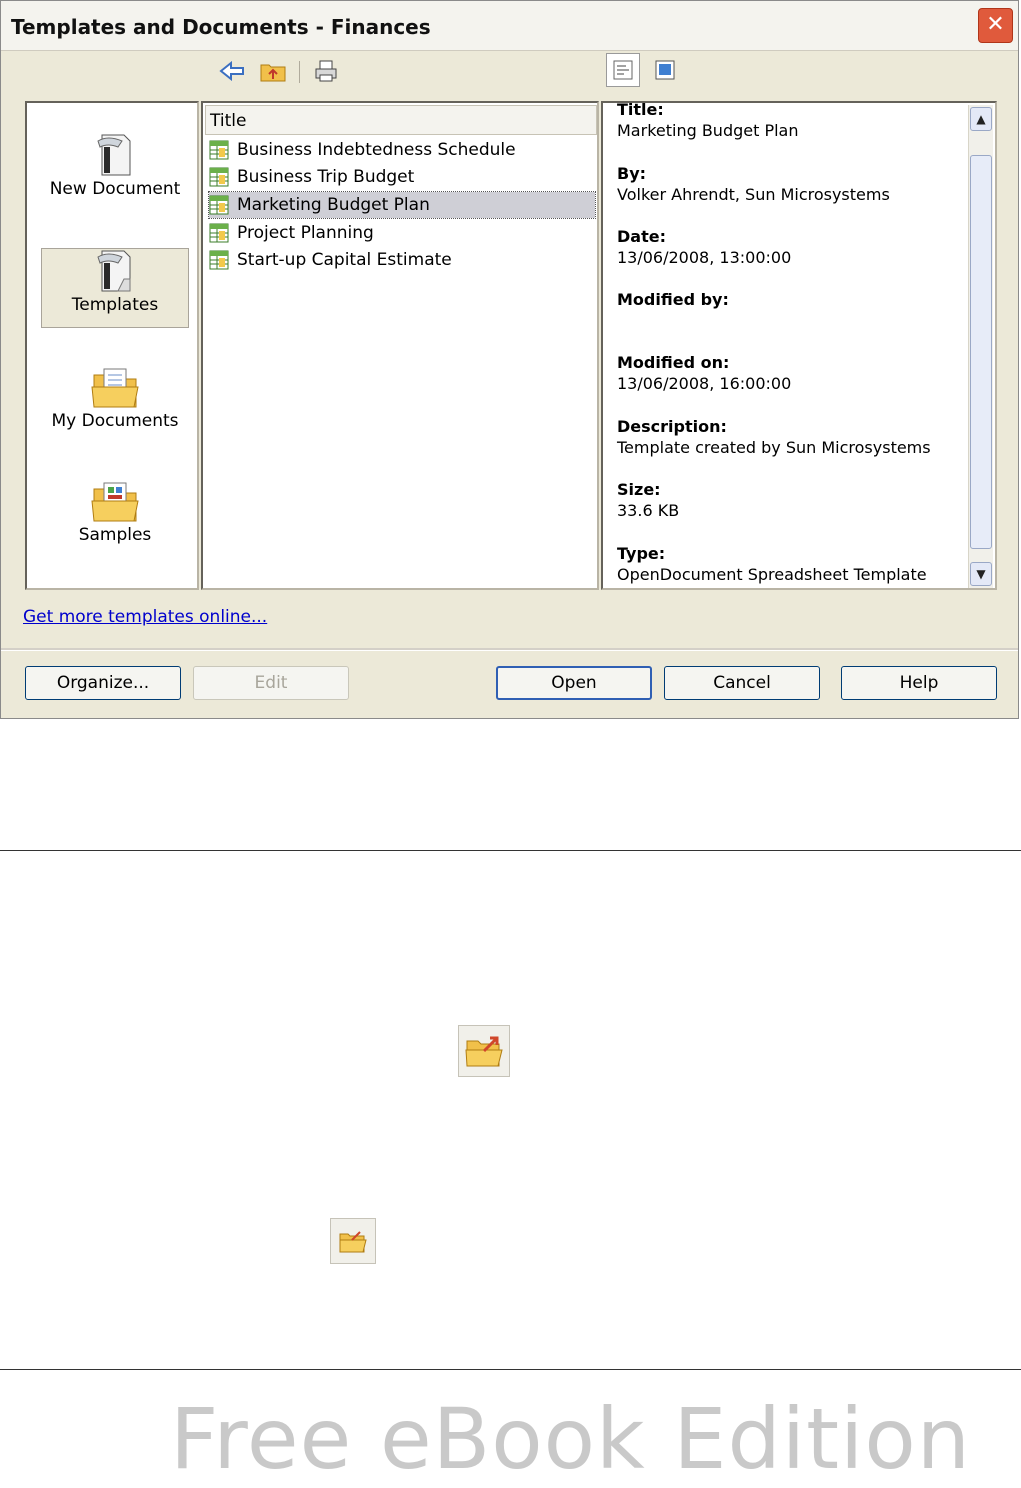  Describe the element at coordinates (299, 72) in the screenshot. I see `toolbar-separator` at that location.